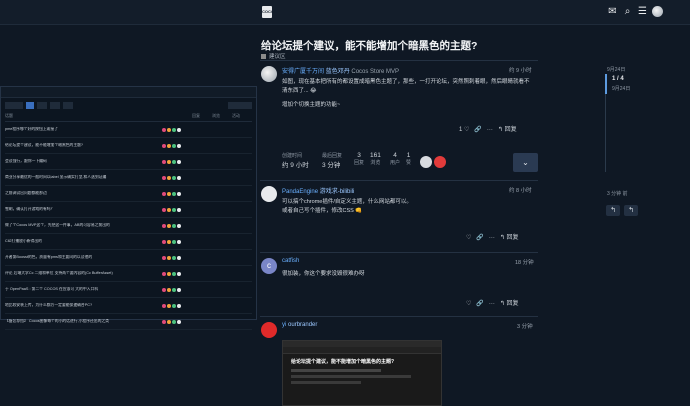 This screenshot has height=406, width=690. Describe the element at coordinates (621, 89) in the screenshot. I see `timeline-date: 9月24日` at that location.